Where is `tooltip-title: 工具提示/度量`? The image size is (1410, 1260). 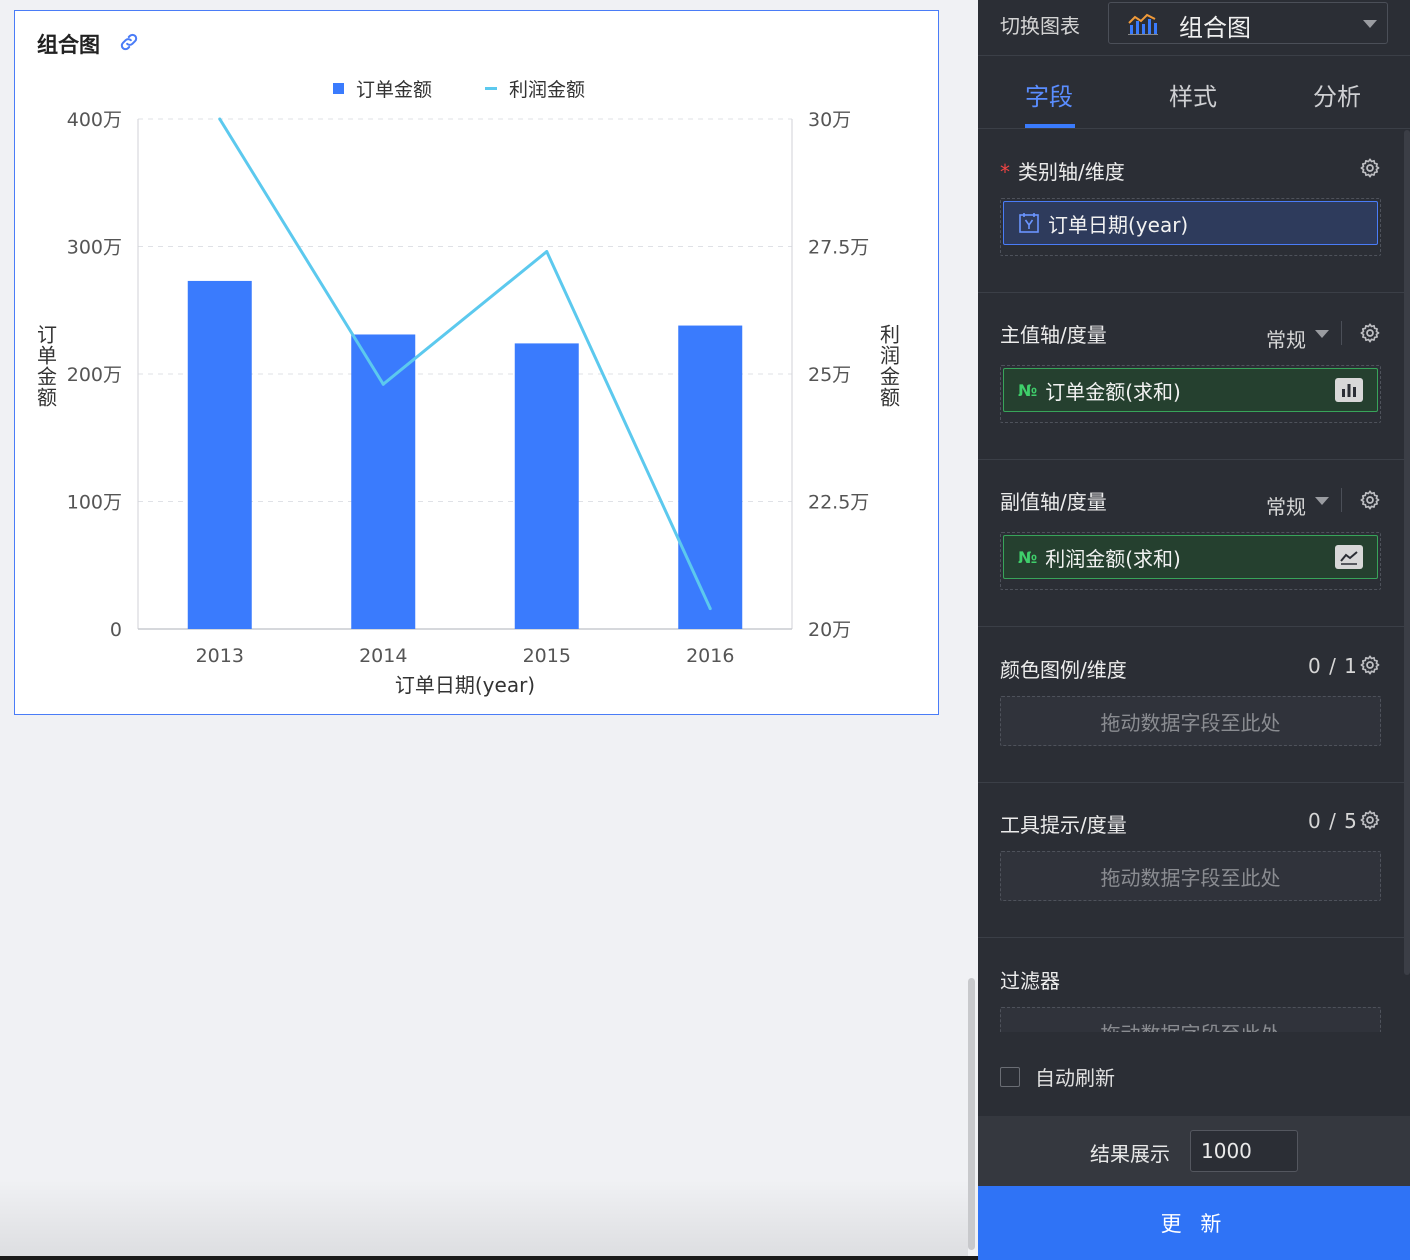
tooltip-title: 工具提示/度量 is located at coordinates (1063, 825).